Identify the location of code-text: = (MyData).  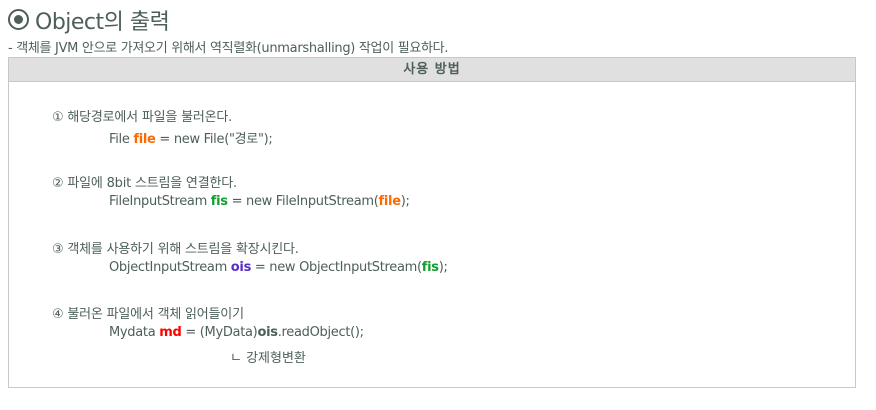
(219, 332).